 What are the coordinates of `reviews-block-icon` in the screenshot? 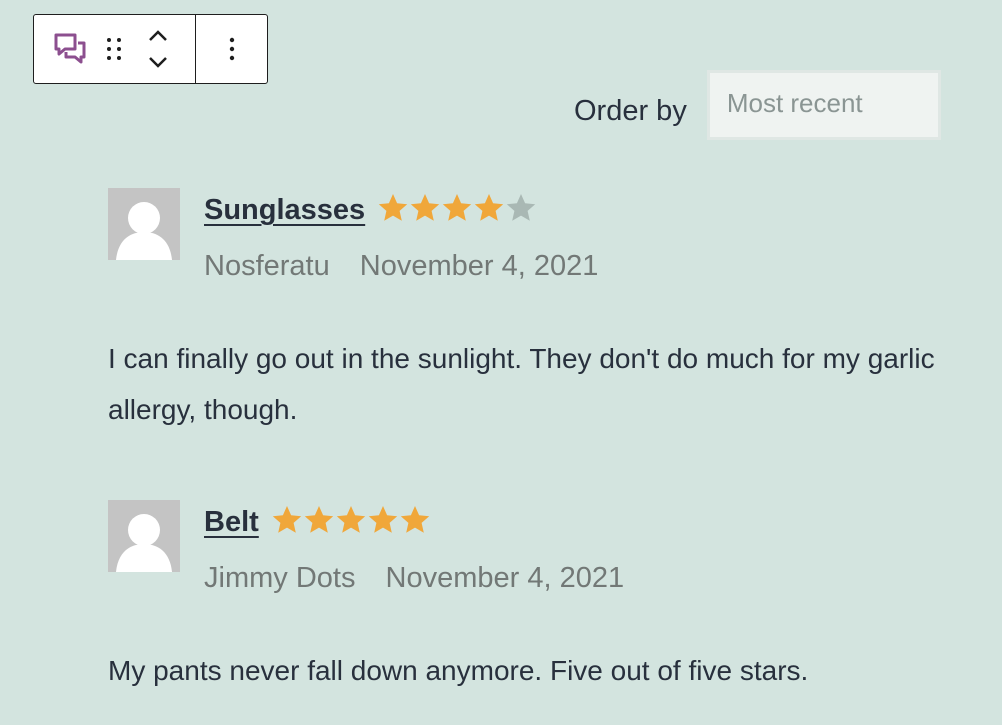 It's located at (70, 48).